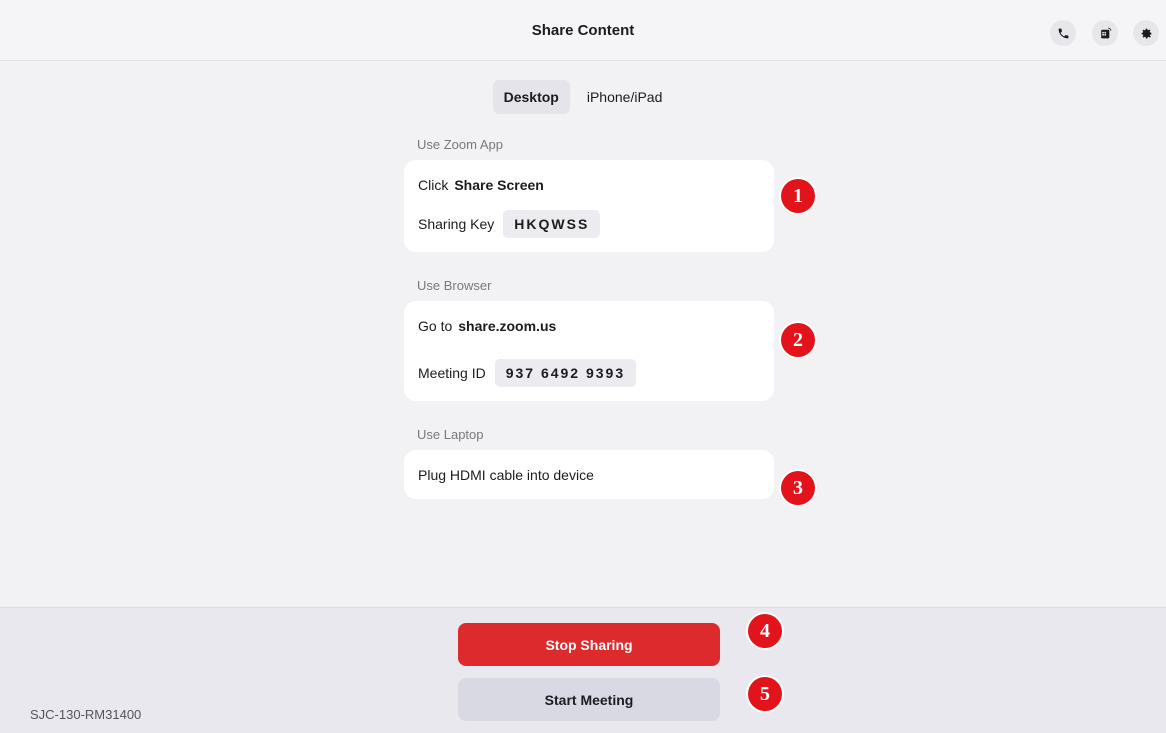  I want to click on share-url-label: share.zoom.us, so click(507, 326).